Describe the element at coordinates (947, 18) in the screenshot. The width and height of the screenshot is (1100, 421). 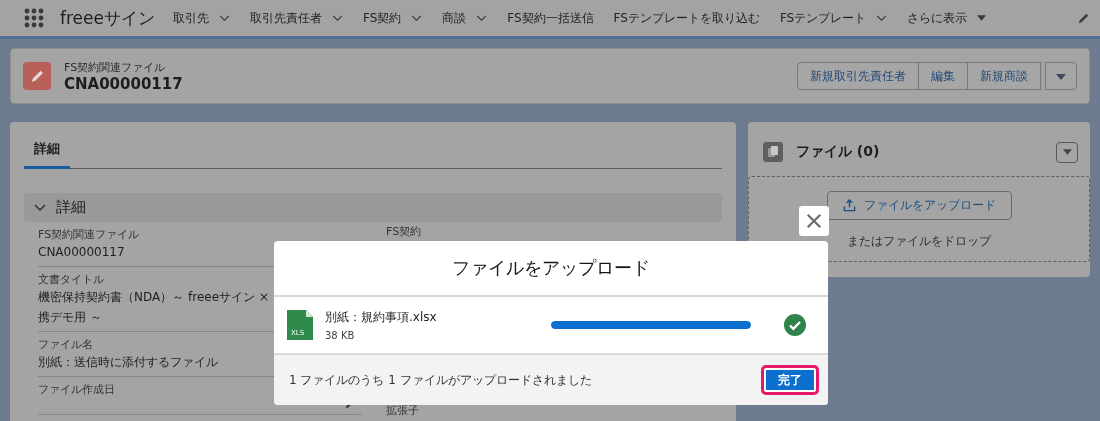
I see `nav-tab: さらに表示` at that location.